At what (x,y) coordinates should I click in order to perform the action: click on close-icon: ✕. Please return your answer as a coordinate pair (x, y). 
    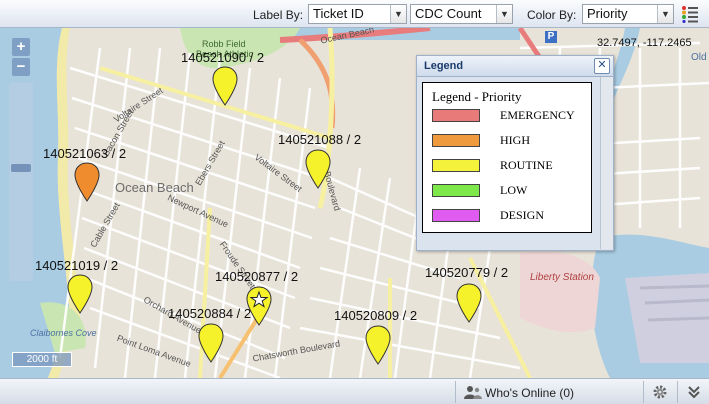
    Looking at the image, I should click on (602, 66).